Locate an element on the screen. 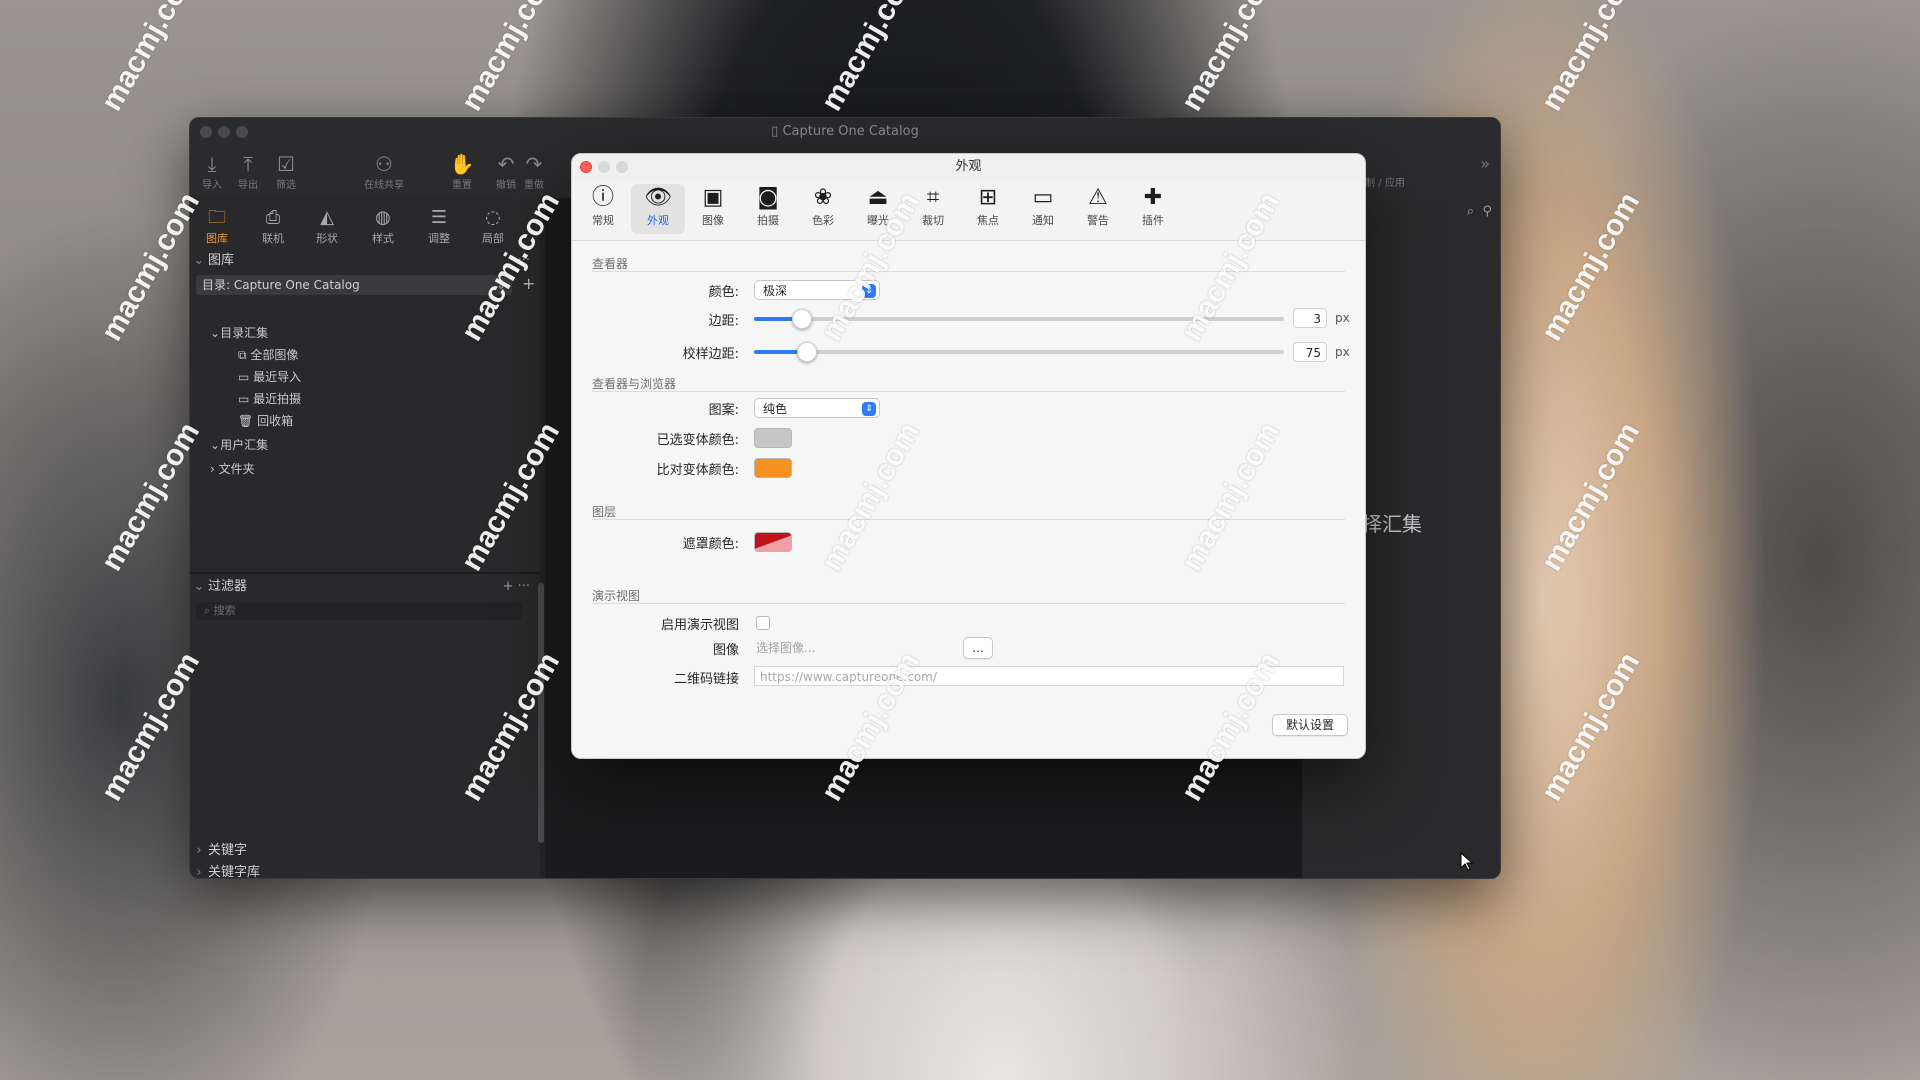 The image size is (1920, 1080). tab-appearance: 👁 外观 is located at coordinates (658, 209).